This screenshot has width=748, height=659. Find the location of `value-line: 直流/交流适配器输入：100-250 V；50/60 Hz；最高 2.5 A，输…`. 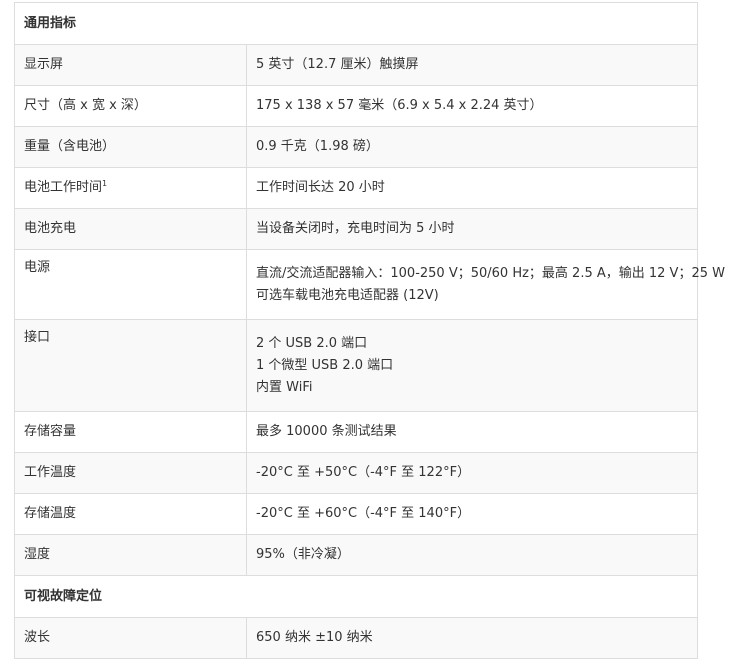

value-line: 直流/交流适配器输入：100-250 V；50/60 Hz；最高 2.5 A，输… is located at coordinates (490, 273).